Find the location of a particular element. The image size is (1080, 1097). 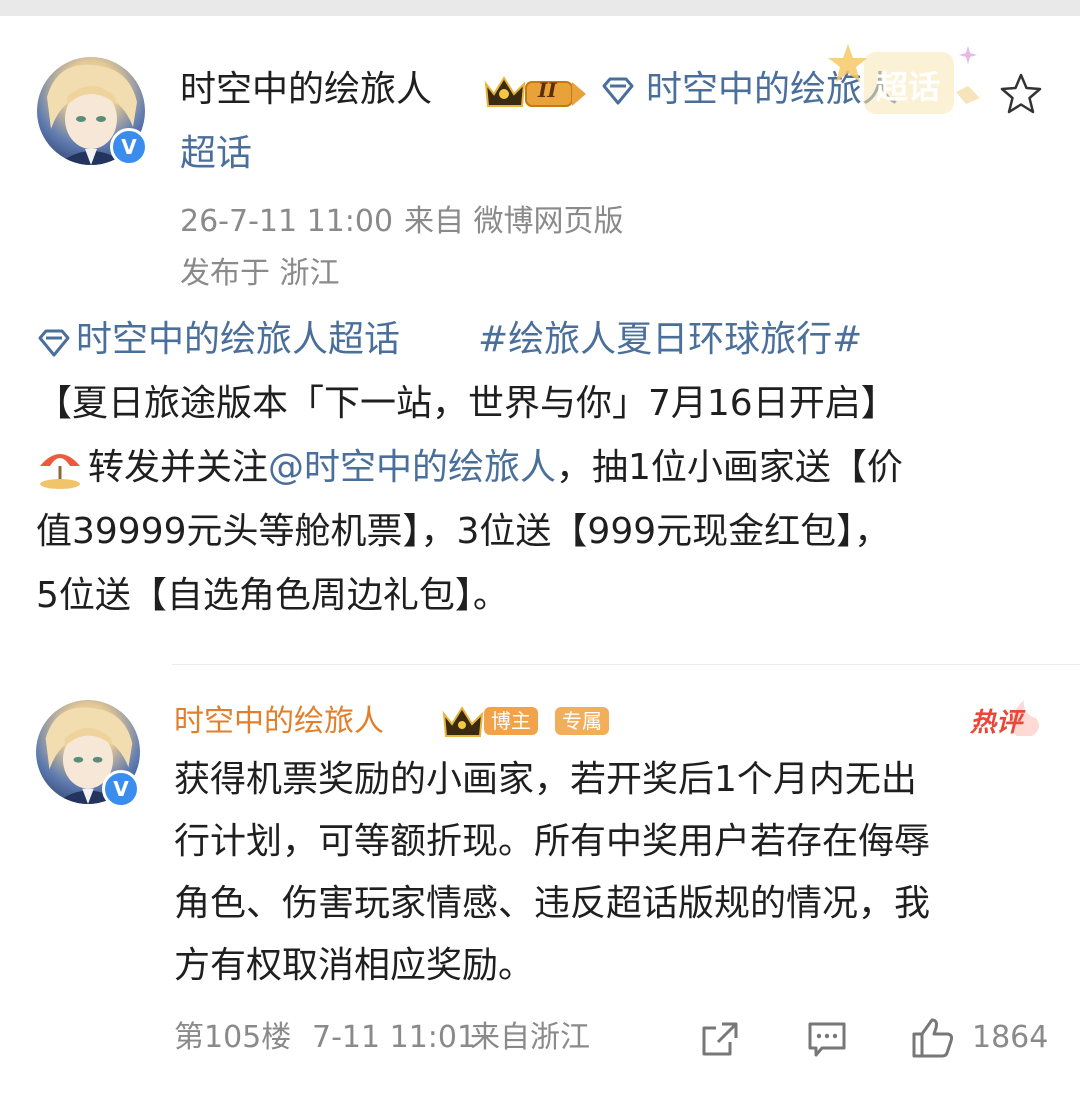

topic-diamond-icon is located at coordinates (54, 345).